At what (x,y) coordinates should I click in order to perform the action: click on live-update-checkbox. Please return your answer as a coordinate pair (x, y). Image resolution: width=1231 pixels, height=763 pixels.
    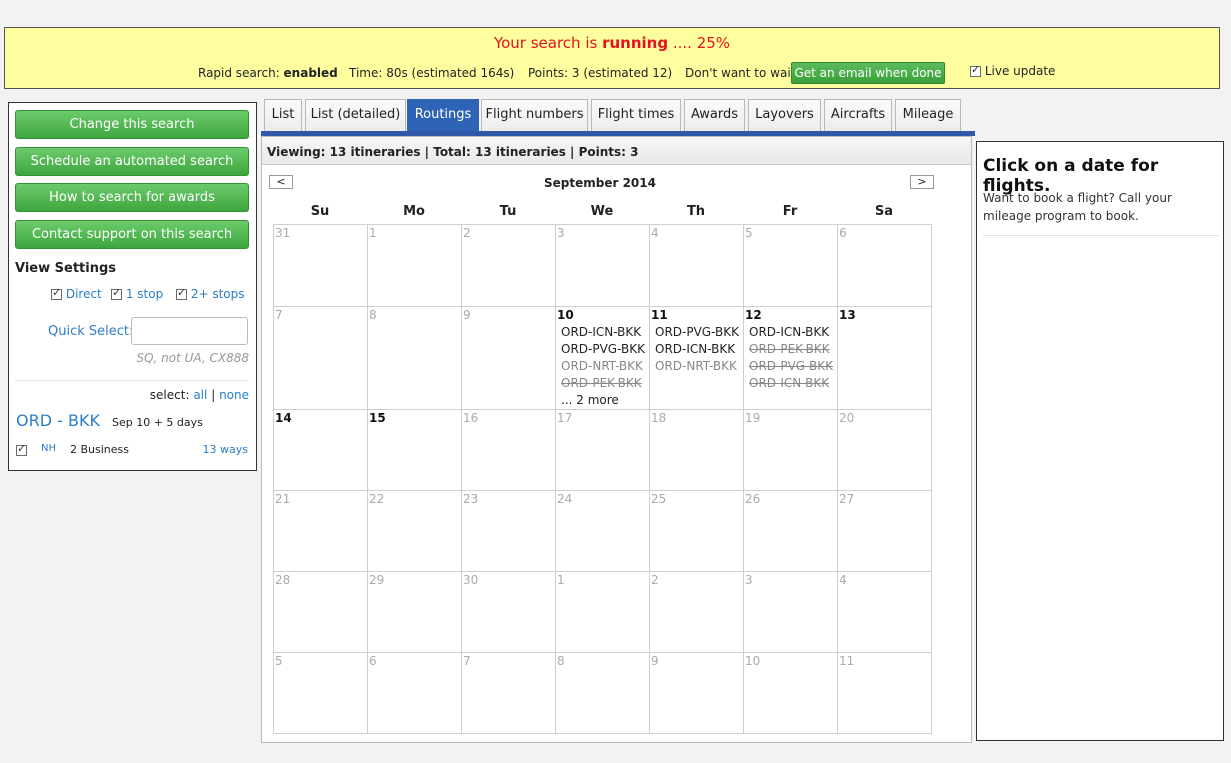
    Looking at the image, I should click on (975, 70).